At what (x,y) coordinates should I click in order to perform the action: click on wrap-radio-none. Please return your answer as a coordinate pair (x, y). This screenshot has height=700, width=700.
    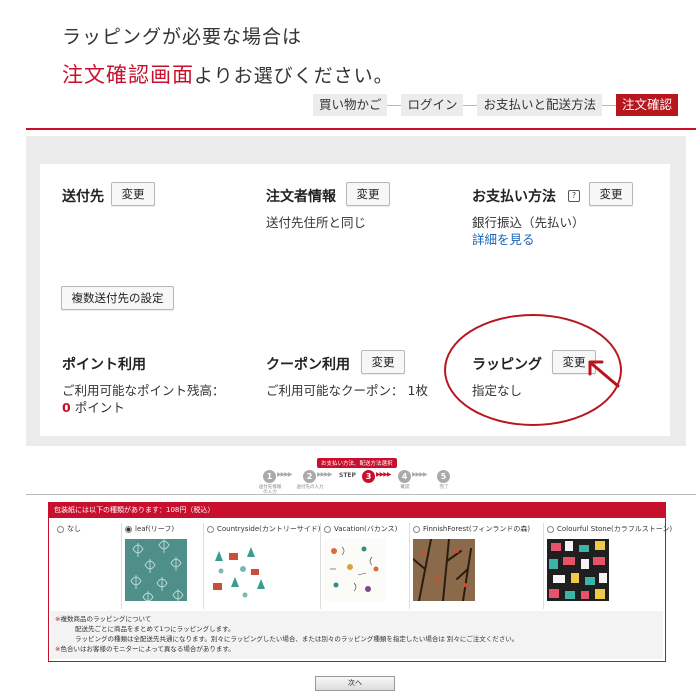
    Looking at the image, I should click on (60, 529).